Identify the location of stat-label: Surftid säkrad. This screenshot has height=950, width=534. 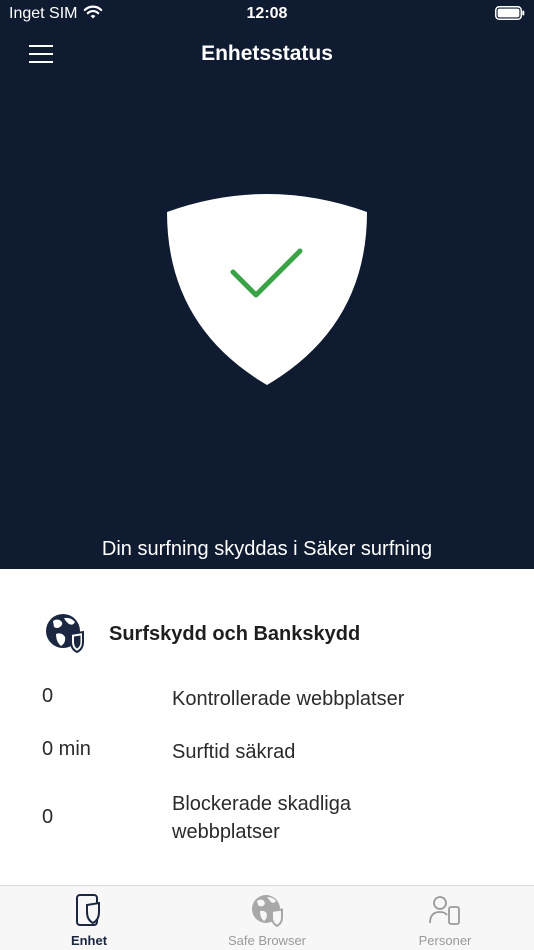
(234, 752).